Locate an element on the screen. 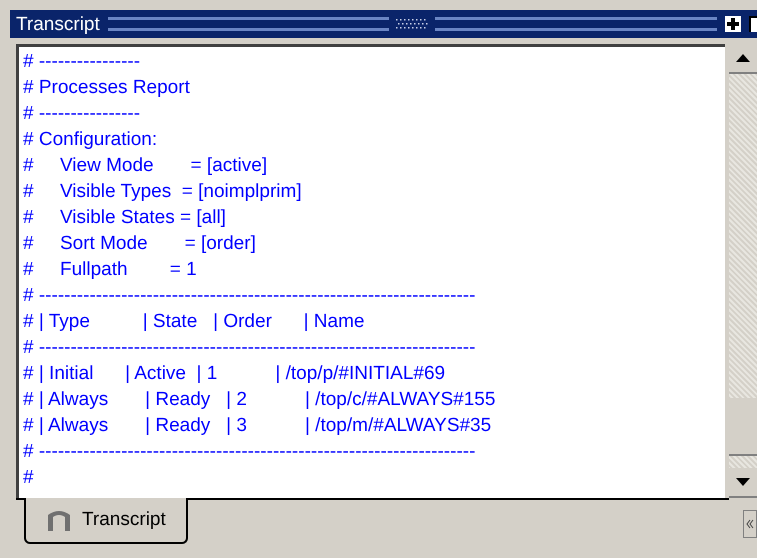 The width and height of the screenshot is (757, 558). transcript-line: # | Always | Ready | 2 | /top/c/#ALWAYS#155 is located at coordinates (259, 400).